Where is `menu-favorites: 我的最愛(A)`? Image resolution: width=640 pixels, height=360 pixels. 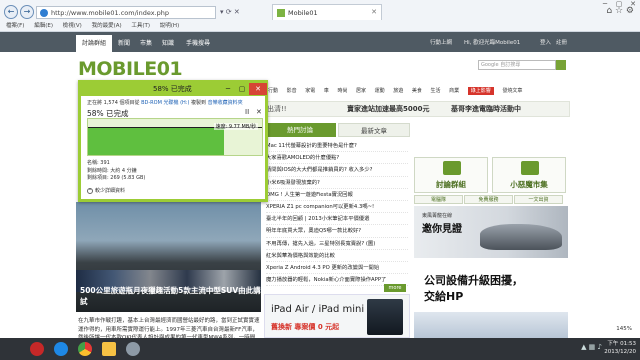
menu-favorites: 我的最愛(A) is located at coordinates (107, 26).